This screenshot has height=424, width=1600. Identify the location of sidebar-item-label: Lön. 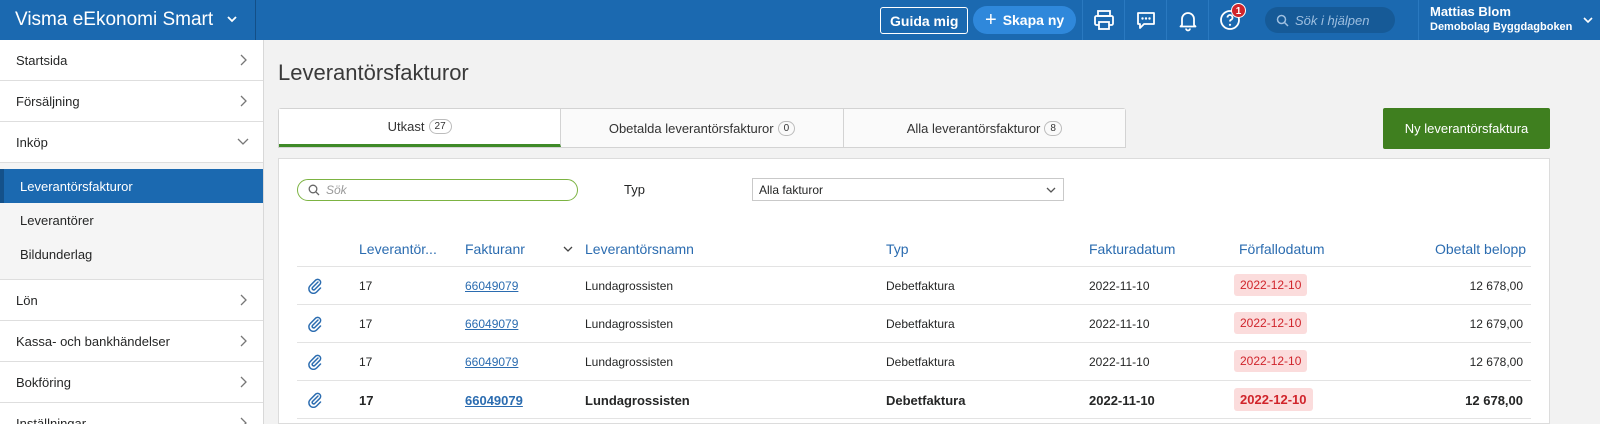
(27, 300).